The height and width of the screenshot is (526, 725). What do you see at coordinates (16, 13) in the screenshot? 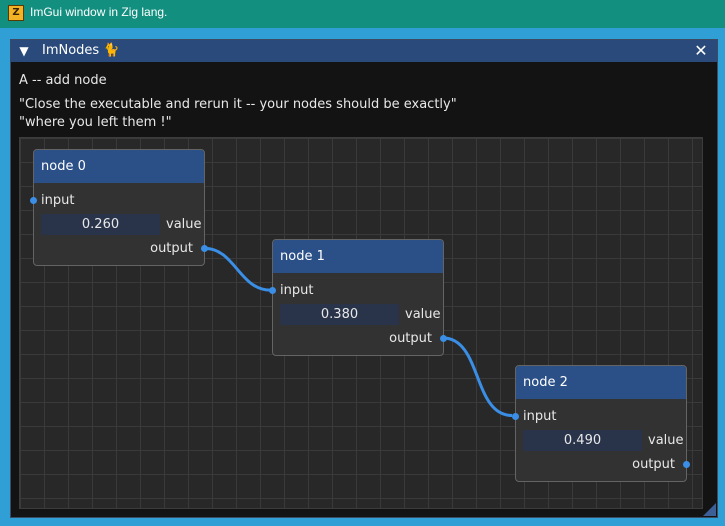
I see `zig-app-icon: Z` at bounding box center [16, 13].